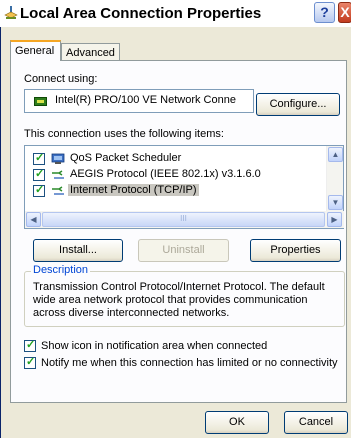 Image resolution: width=351 pixels, height=438 pixels. I want to click on qos-icon, so click(58, 158).